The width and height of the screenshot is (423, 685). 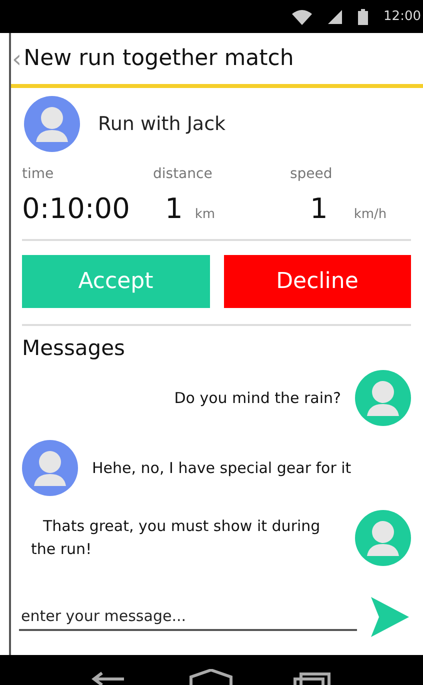 I want to click on wifi-icon, so click(x=302, y=16).